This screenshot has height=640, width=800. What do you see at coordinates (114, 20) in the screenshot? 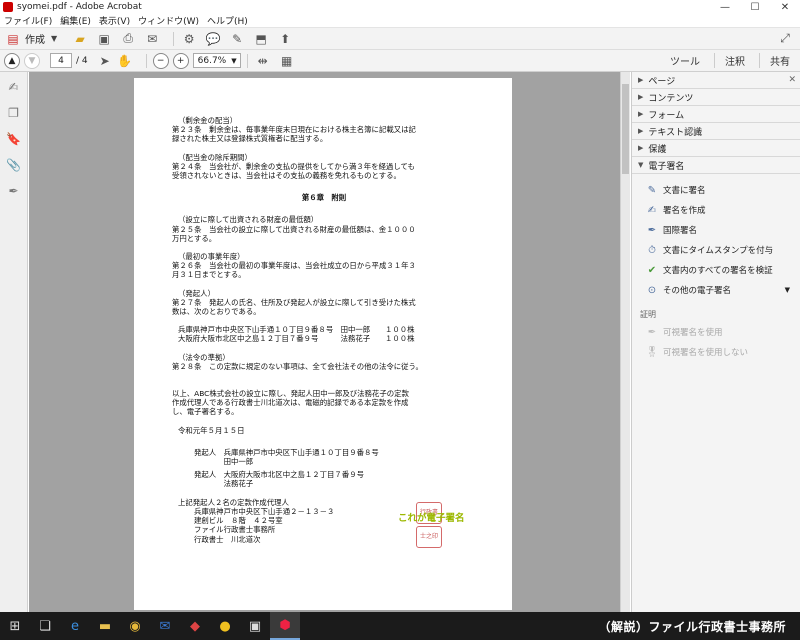
I see `menu-view: 表示(V)` at bounding box center [114, 20].